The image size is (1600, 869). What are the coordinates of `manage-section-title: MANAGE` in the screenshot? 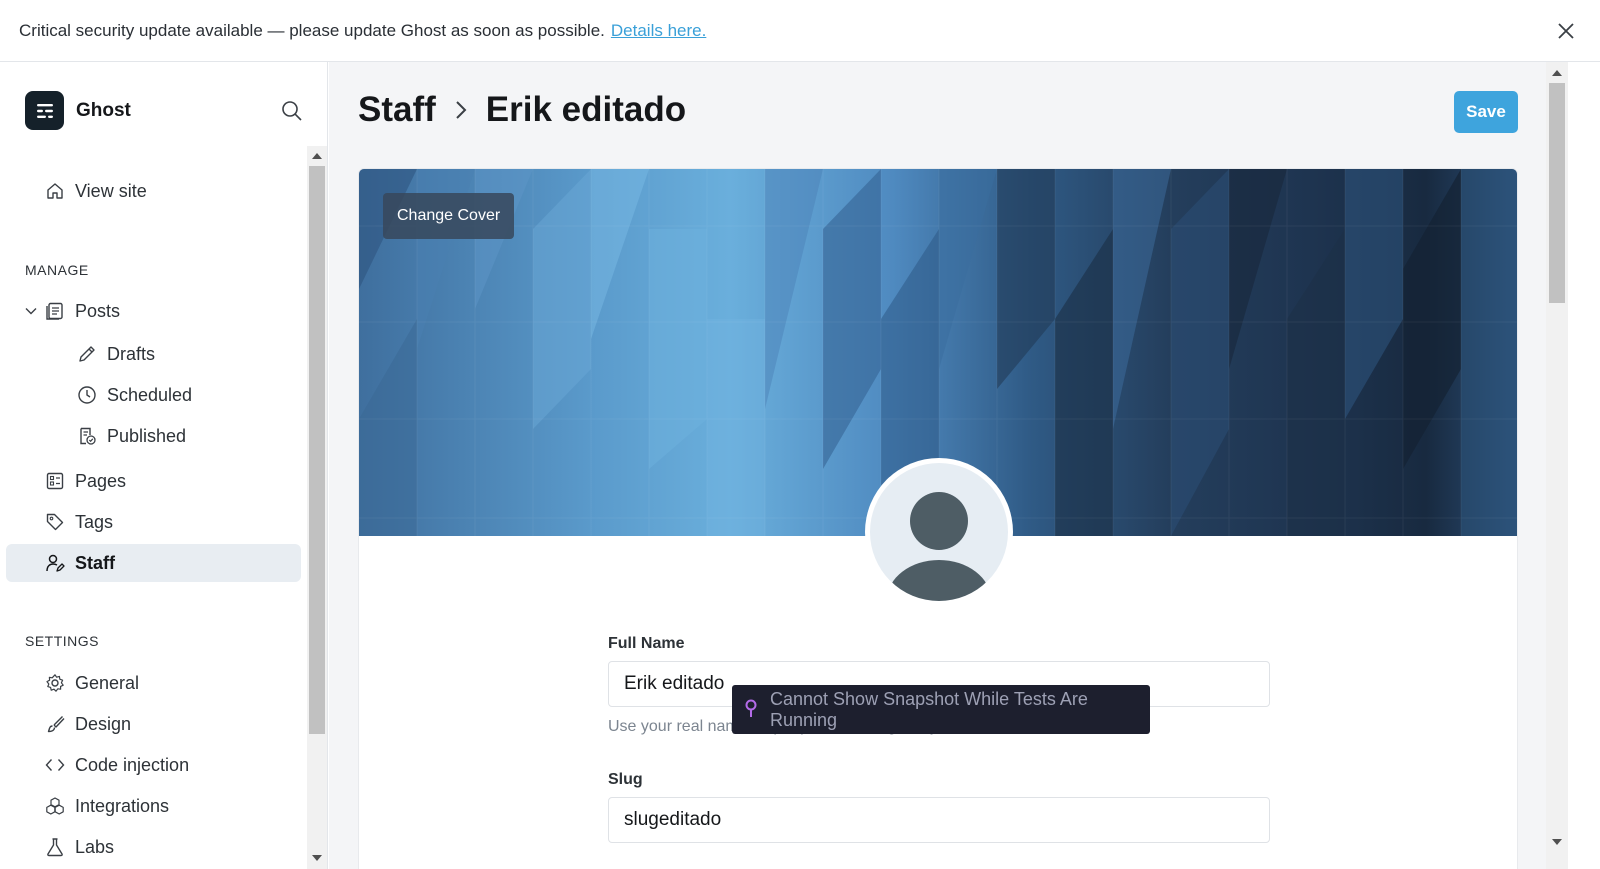 It's located at (57, 270).